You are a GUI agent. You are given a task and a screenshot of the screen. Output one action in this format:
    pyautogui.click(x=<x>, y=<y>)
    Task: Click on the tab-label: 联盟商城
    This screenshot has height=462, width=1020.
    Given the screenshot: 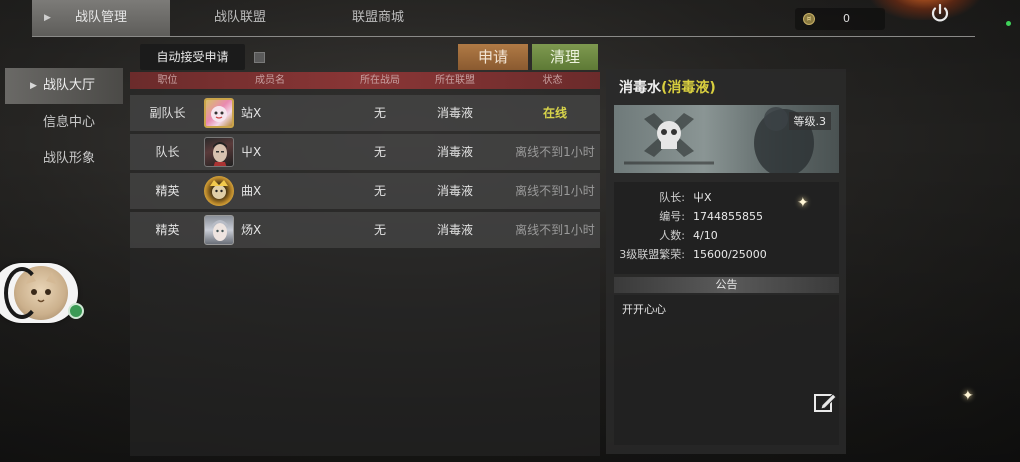 What is the action you would take?
    pyautogui.click(x=377, y=17)
    